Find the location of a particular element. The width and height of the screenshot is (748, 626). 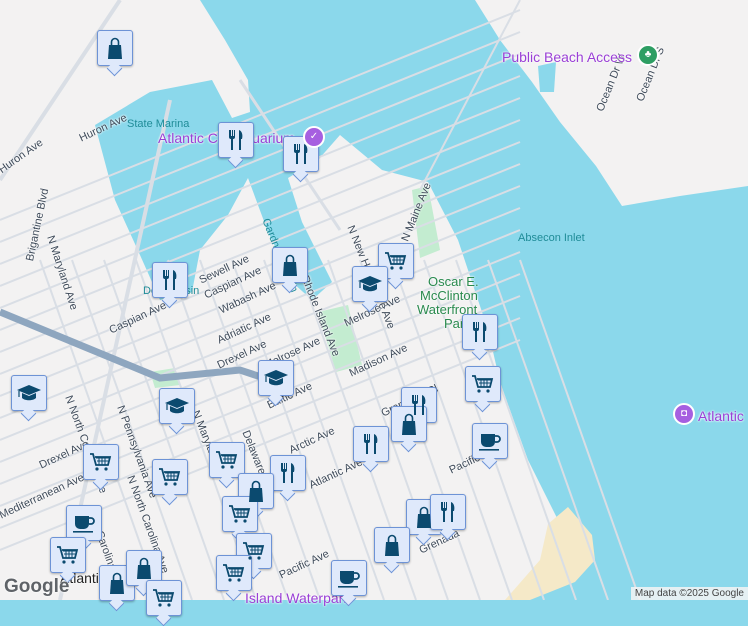

camera-pin-icon: ◘ is located at coordinates (684, 414).